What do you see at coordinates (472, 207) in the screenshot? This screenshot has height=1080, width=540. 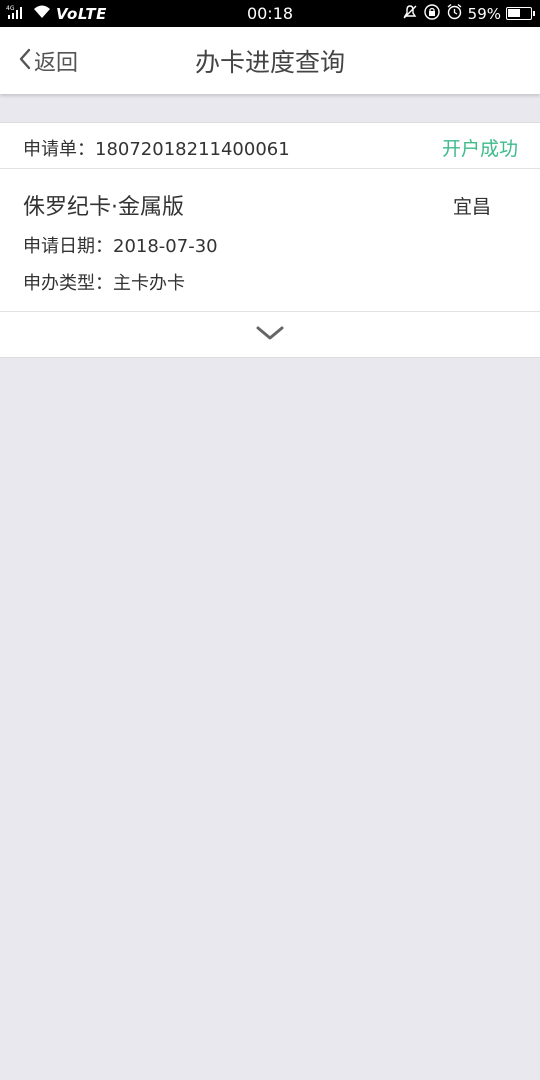 I see `card-city: 宜昌` at bounding box center [472, 207].